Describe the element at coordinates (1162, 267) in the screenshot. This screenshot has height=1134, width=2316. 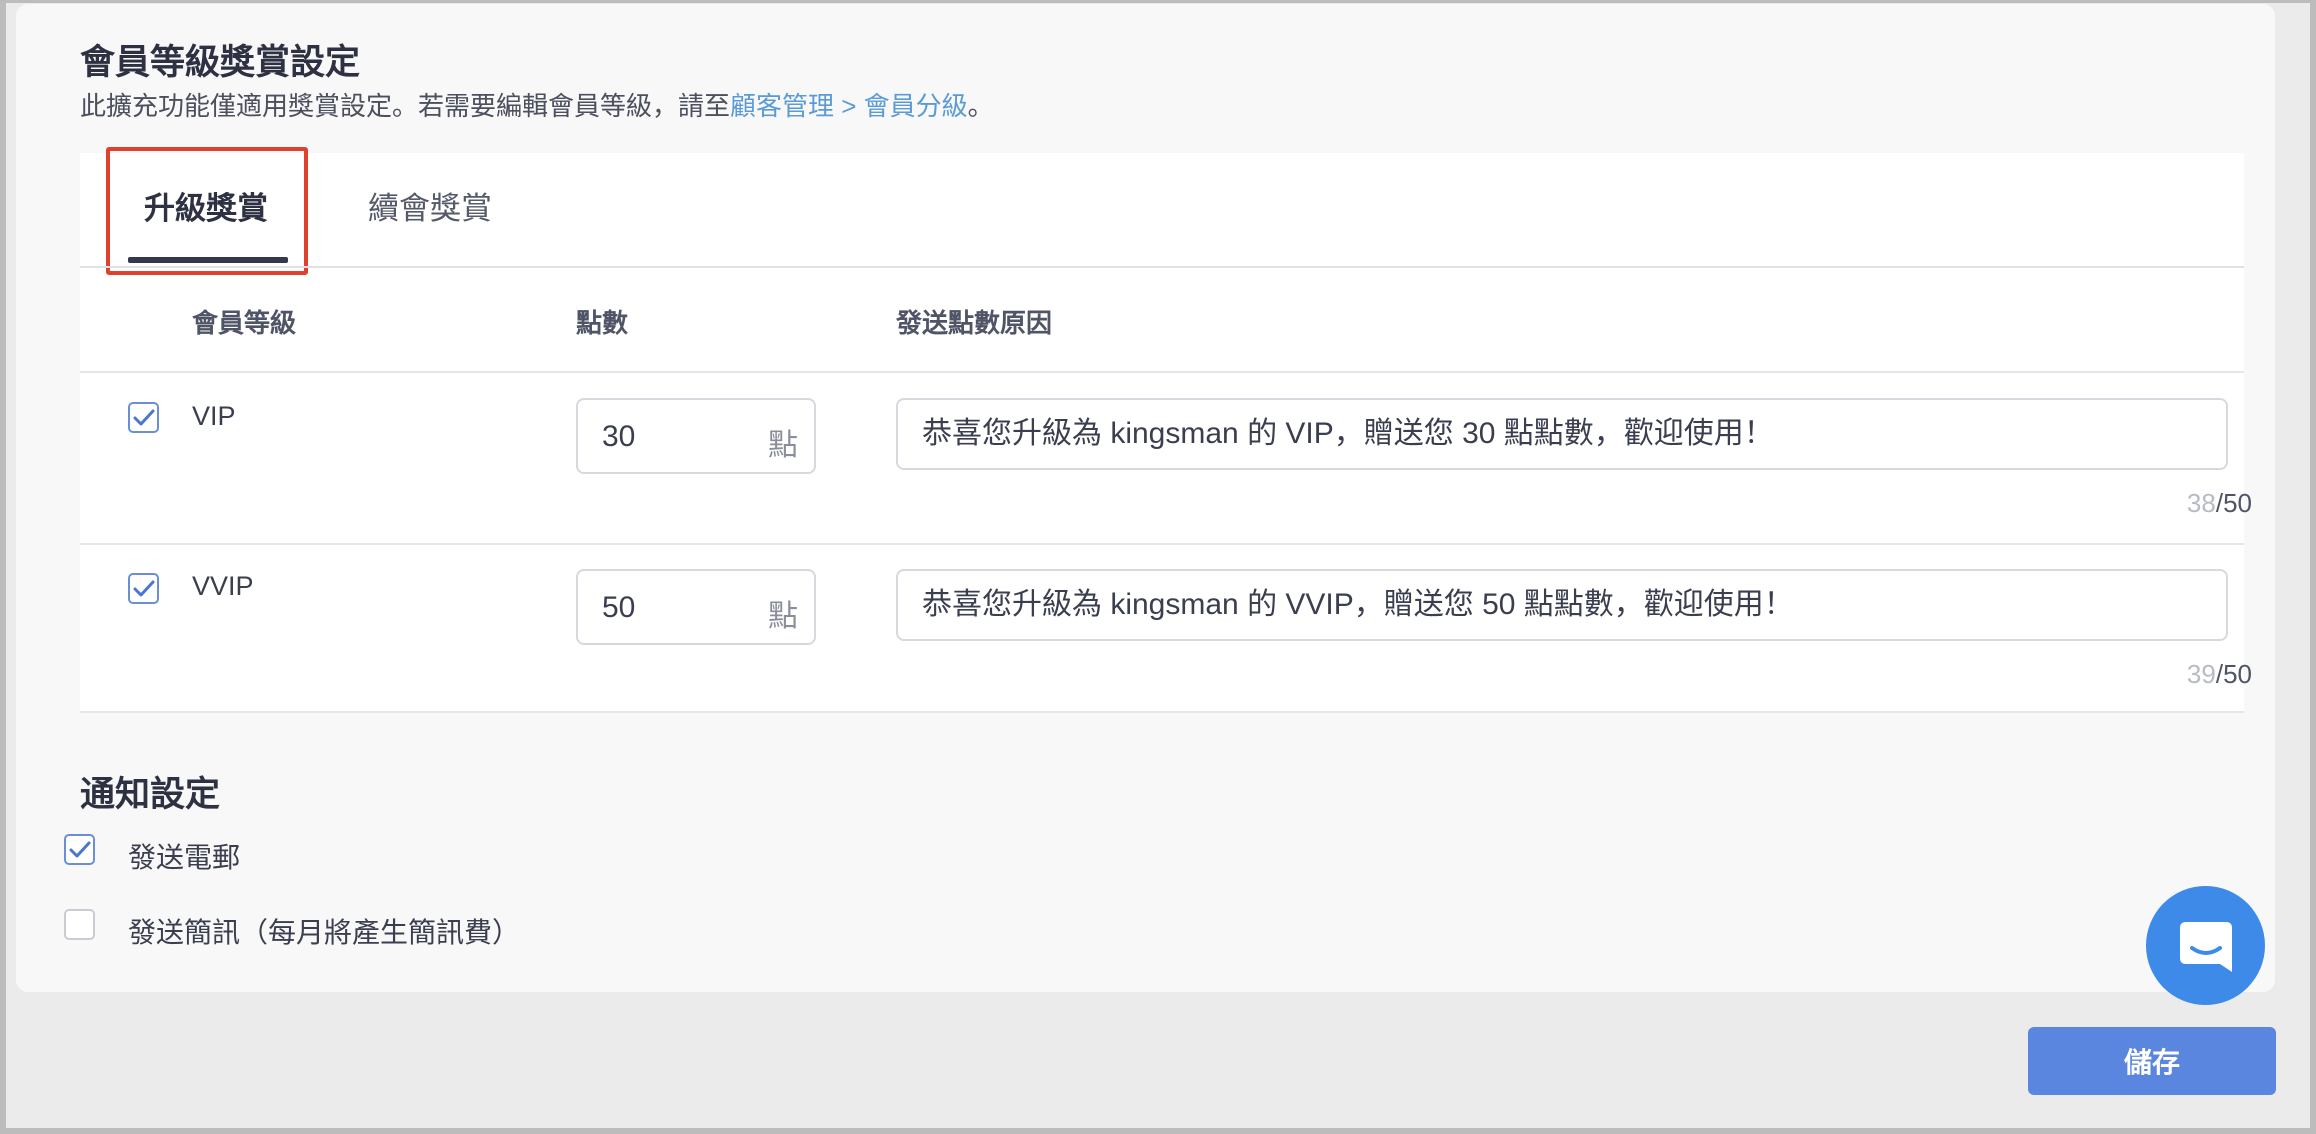
I see `tab-divider` at that location.